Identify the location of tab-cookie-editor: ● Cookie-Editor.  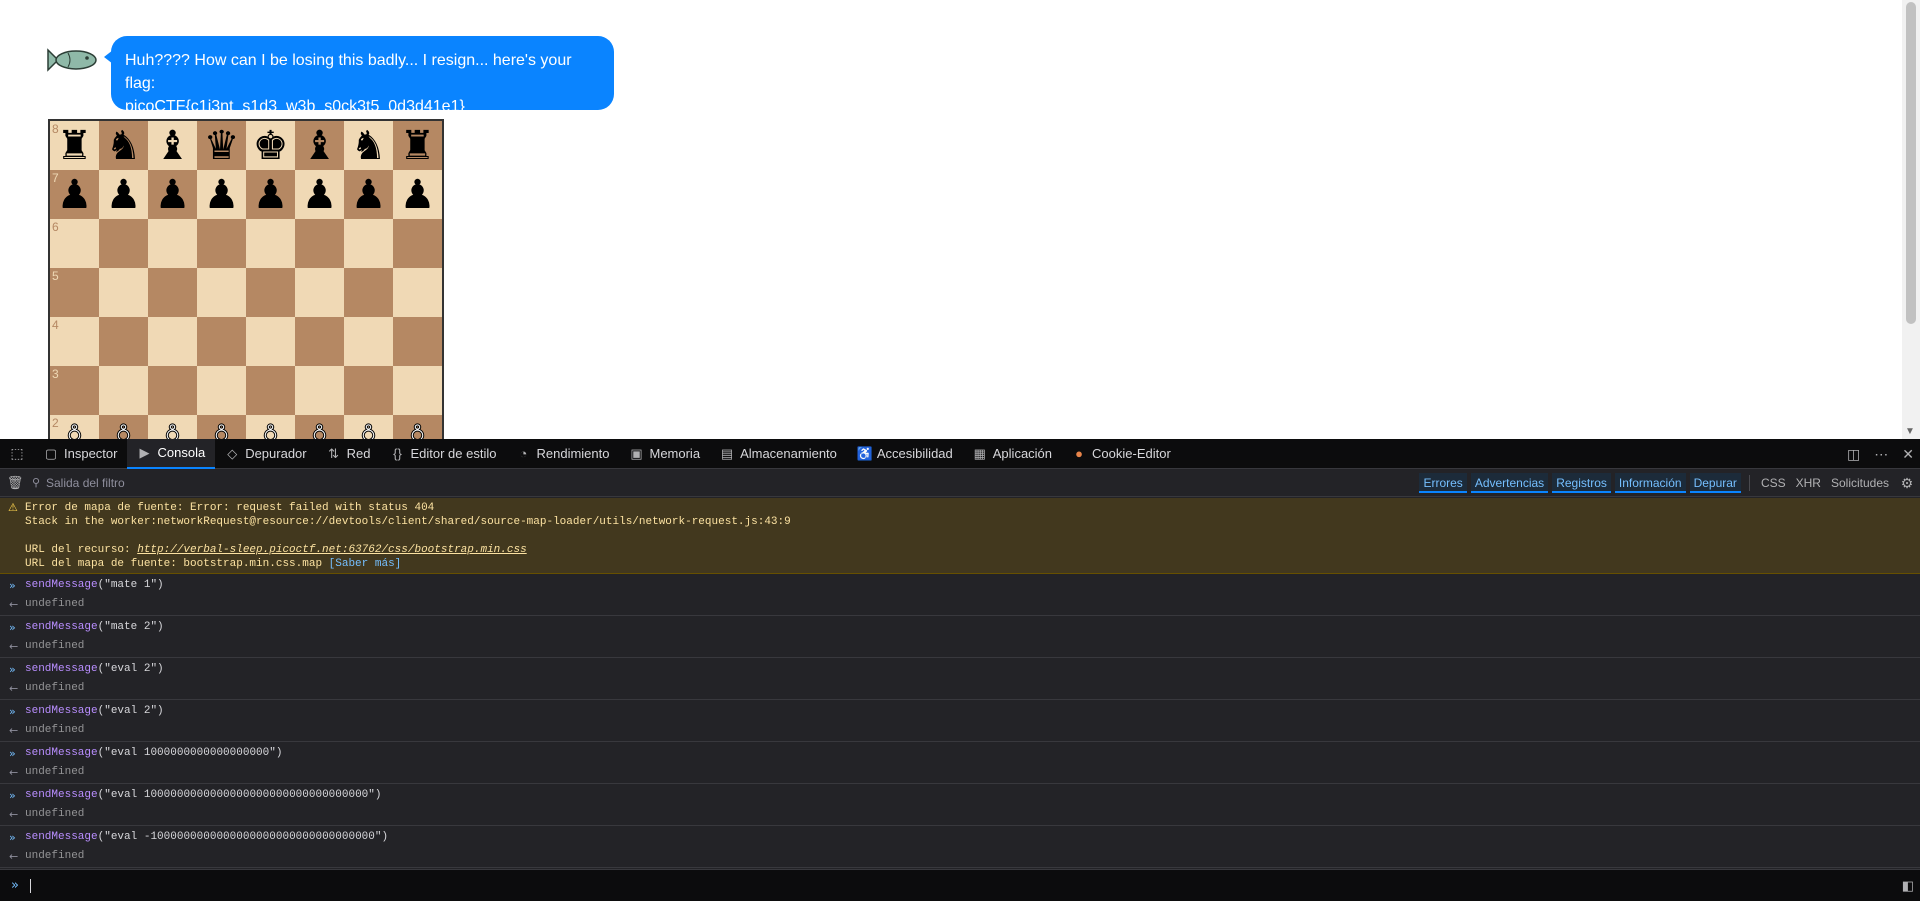
(1121, 454).